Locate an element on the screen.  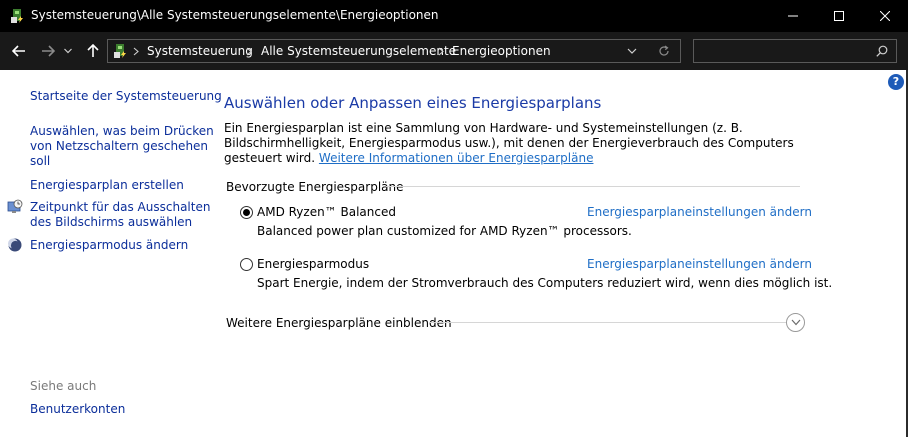
monitor-clock-icon is located at coordinates (15, 206).